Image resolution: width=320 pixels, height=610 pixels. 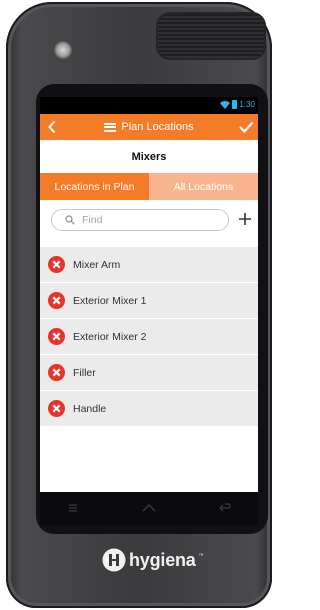 What do you see at coordinates (110, 336) in the screenshot?
I see `list-item-label: Exterior Mixer 2` at bounding box center [110, 336].